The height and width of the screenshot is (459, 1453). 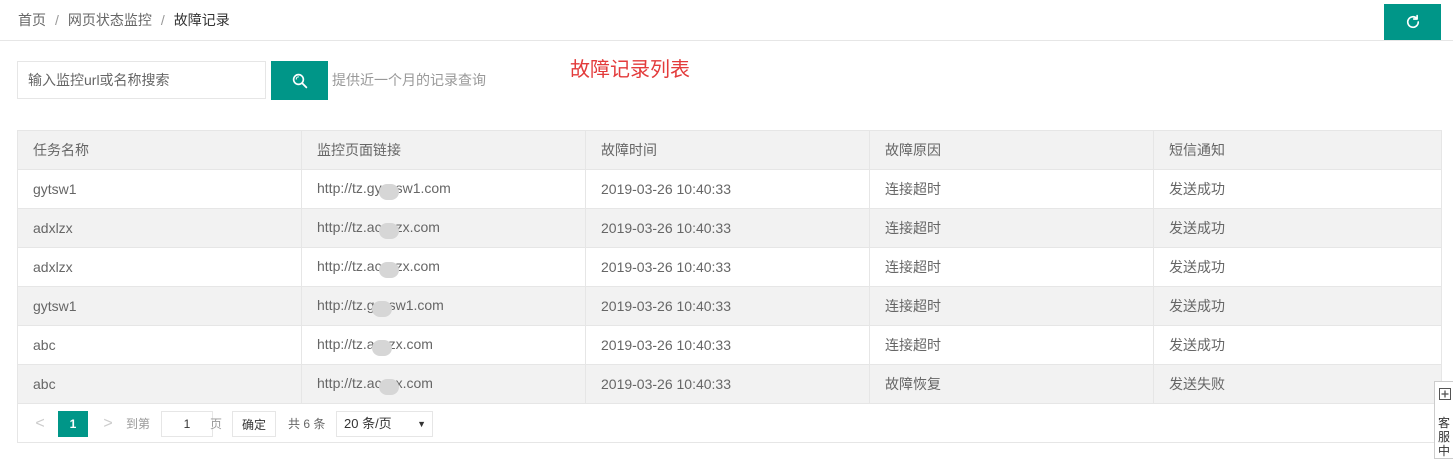 I want to click on dropdown-arrow-icon: ▼, so click(x=421, y=424).